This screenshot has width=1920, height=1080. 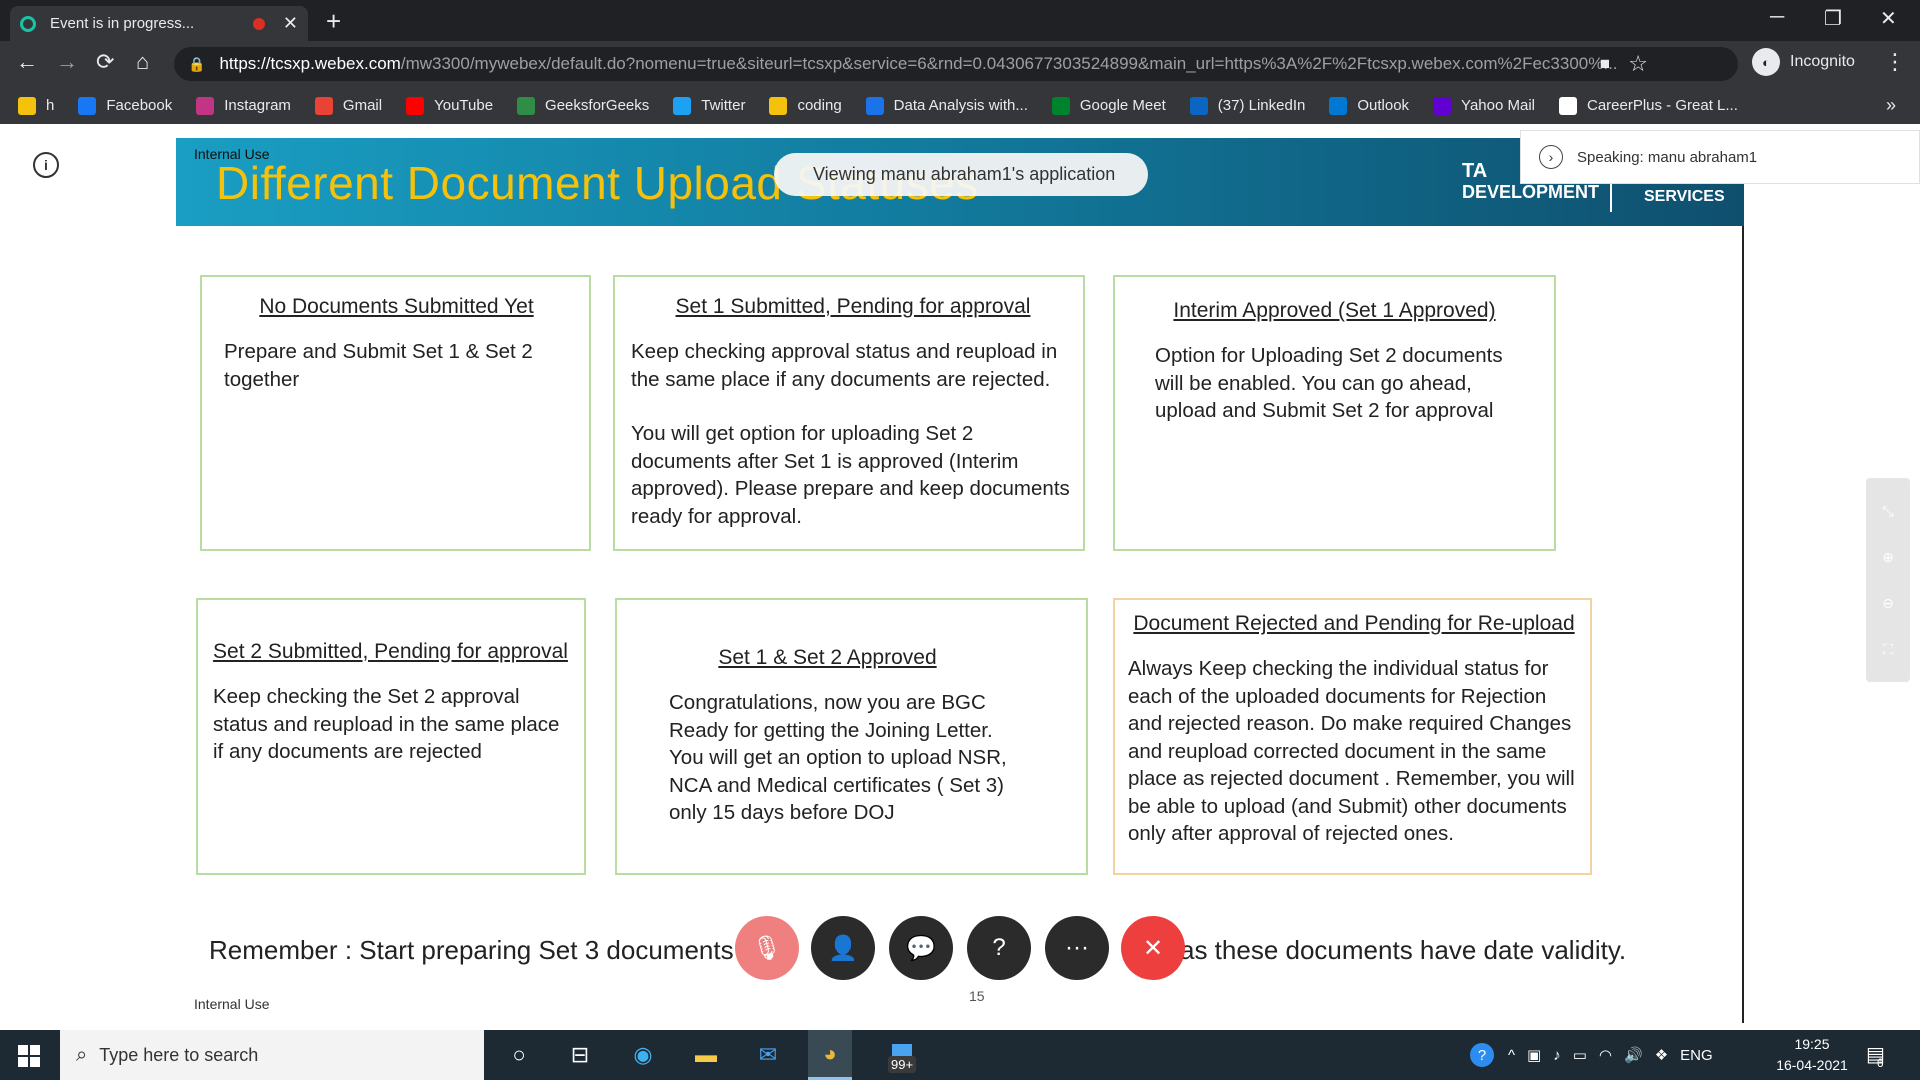 What do you see at coordinates (415, 105) in the screenshot?
I see `youtube-icon` at bounding box center [415, 105].